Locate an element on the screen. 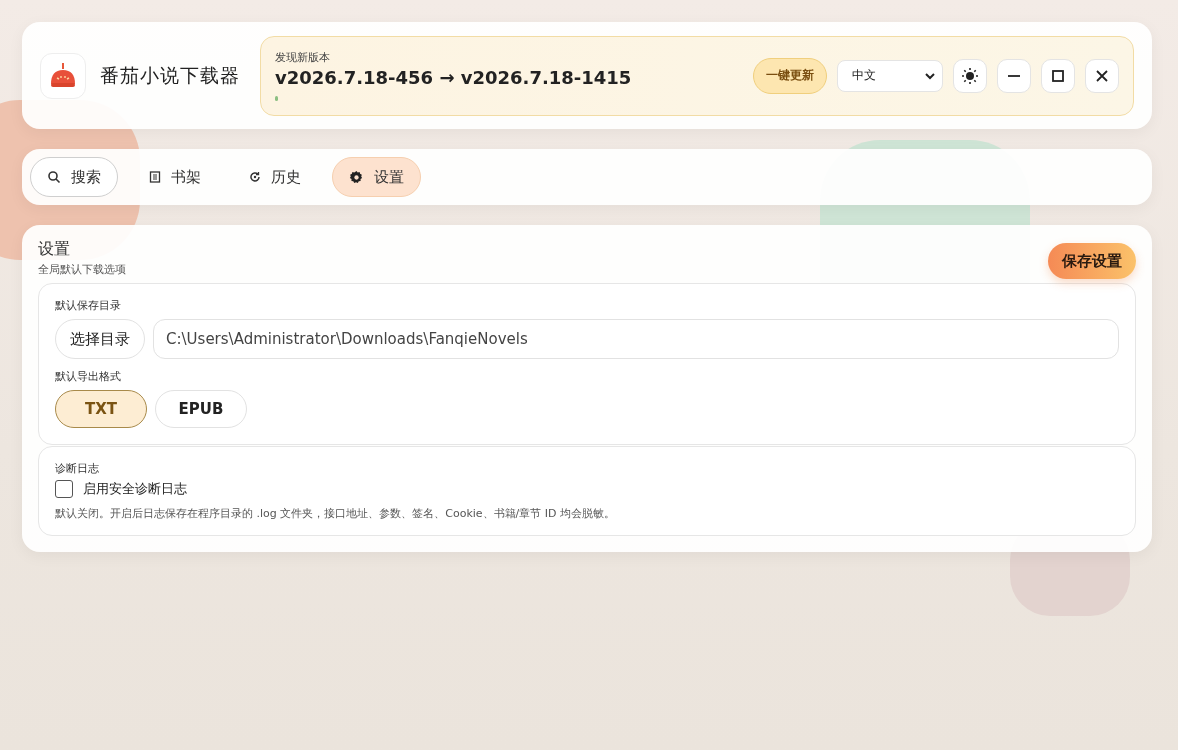 The height and width of the screenshot is (750, 1178). field-label: 默认导出格式 is located at coordinates (88, 376).